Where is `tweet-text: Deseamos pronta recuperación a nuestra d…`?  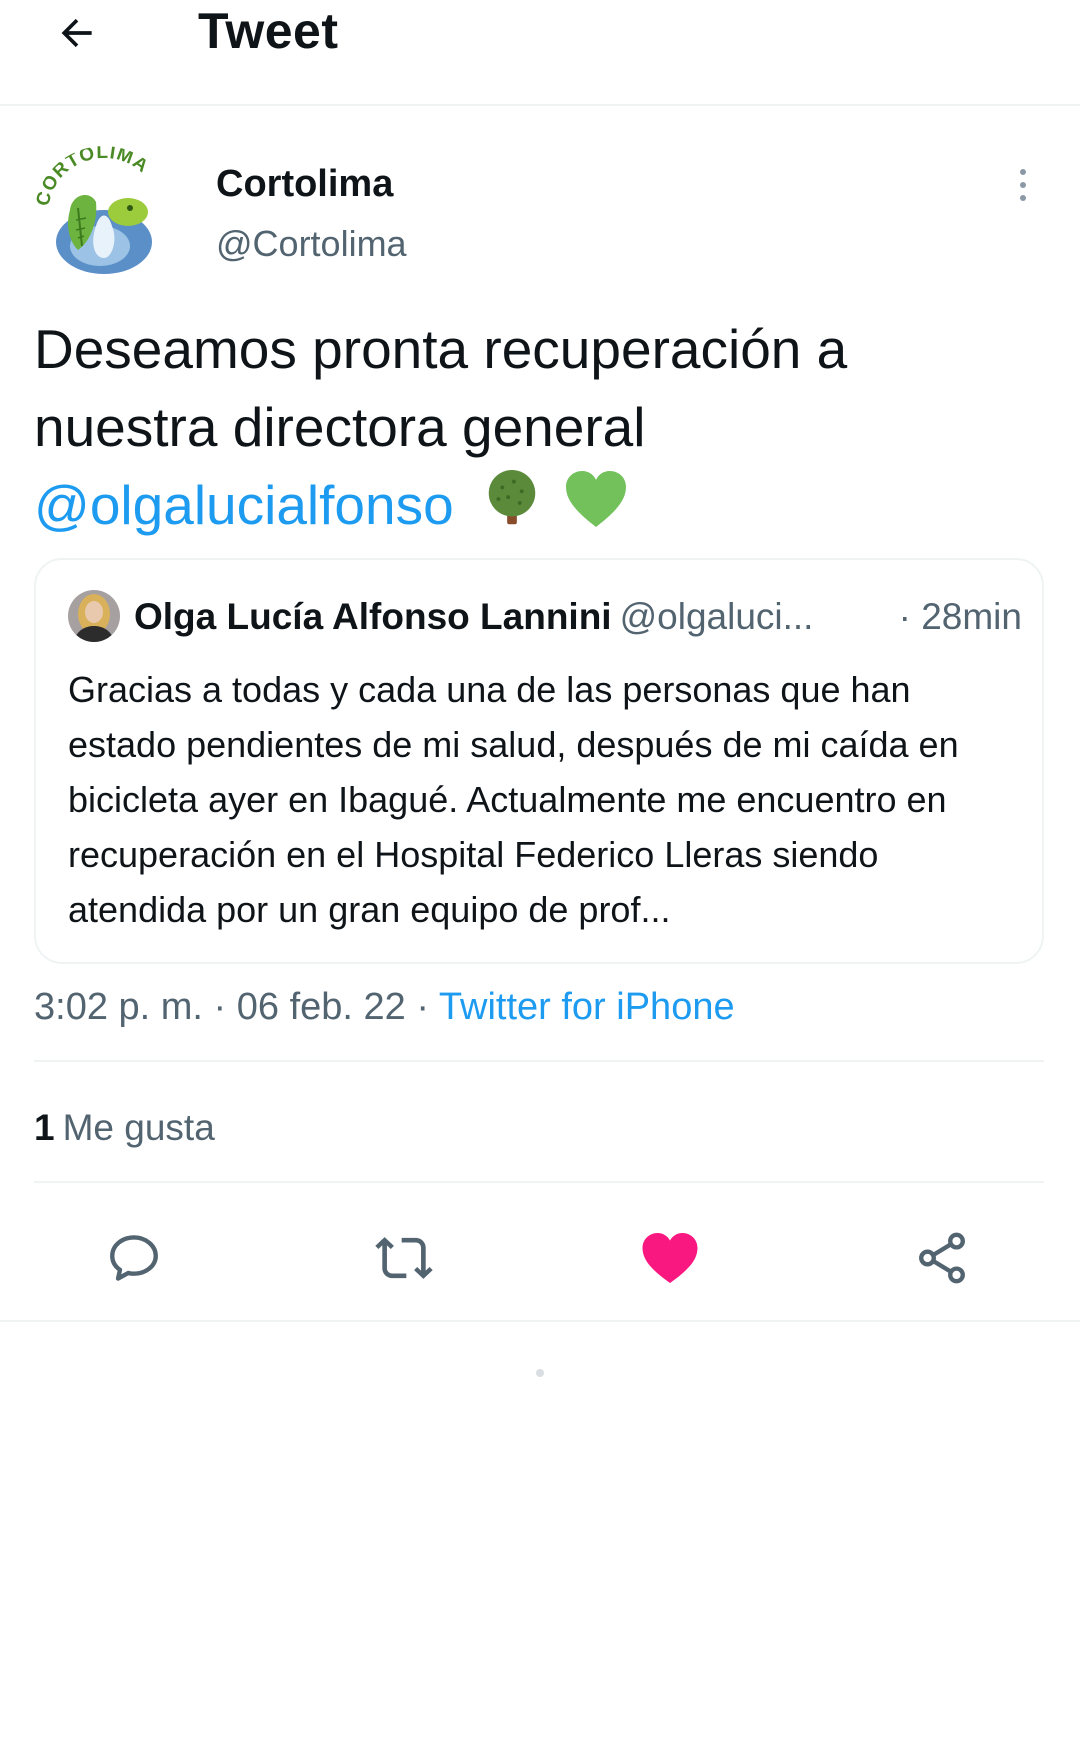
tweet-text: Deseamos pronta recuperación a nuestra d… is located at coordinates (539, 430).